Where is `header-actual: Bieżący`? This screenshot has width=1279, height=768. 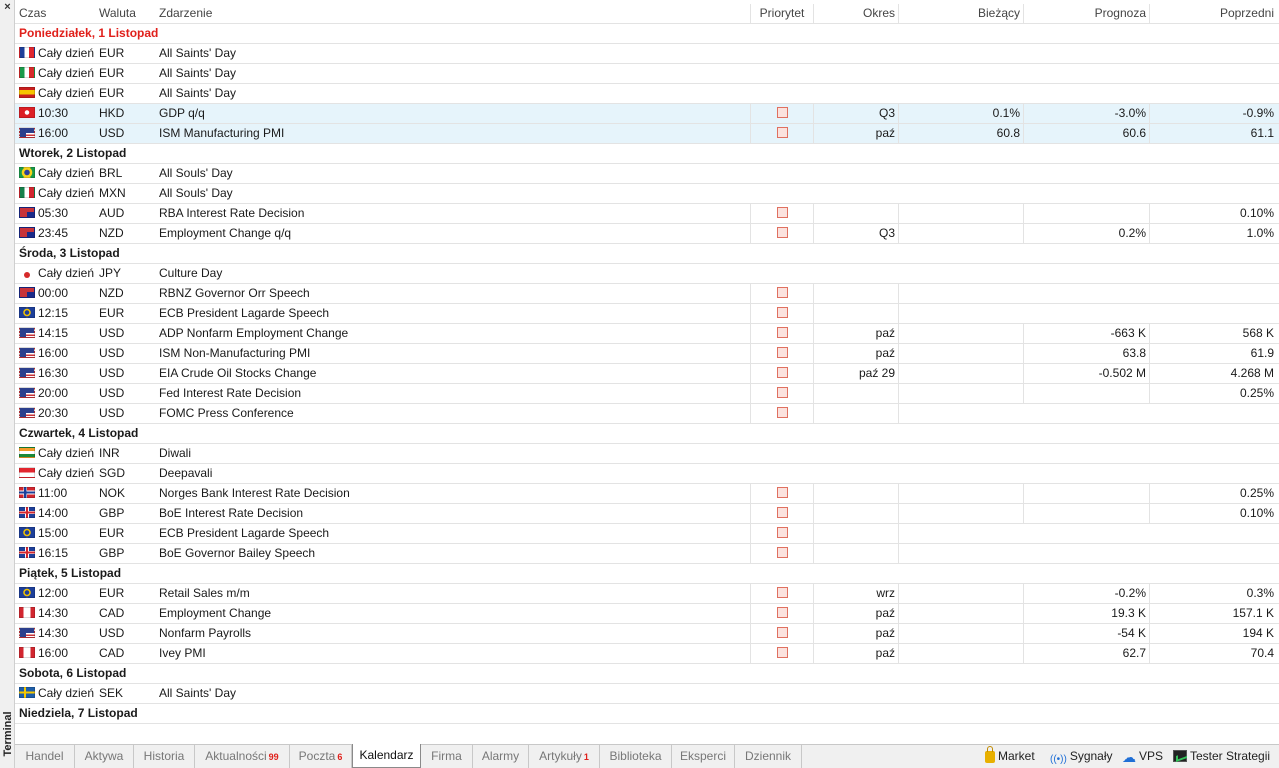 header-actual: Bieżący is located at coordinates (961, 13).